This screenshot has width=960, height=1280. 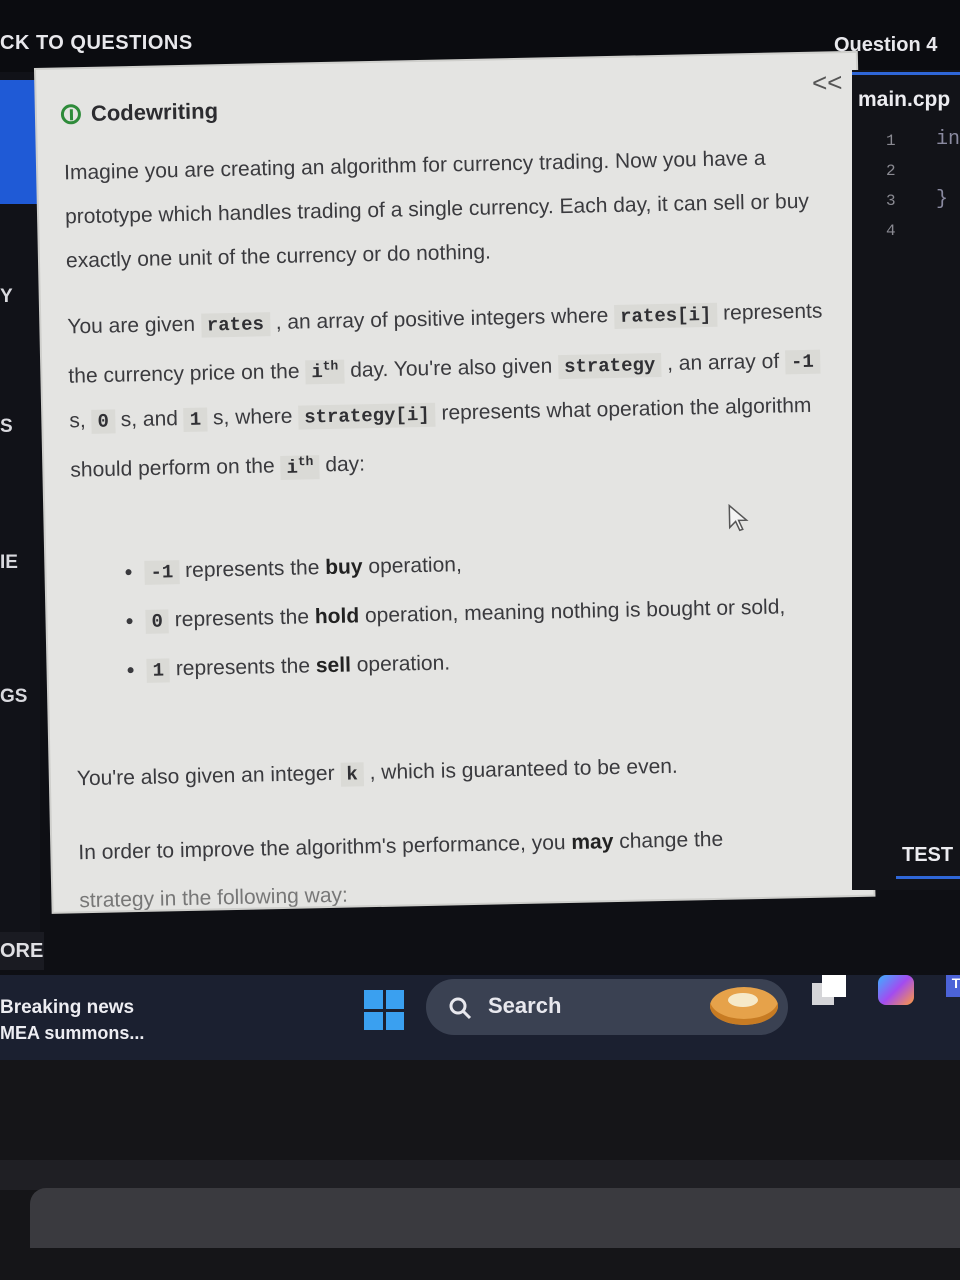 I want to click on windows-start-button, so click(x=384, y=1010).